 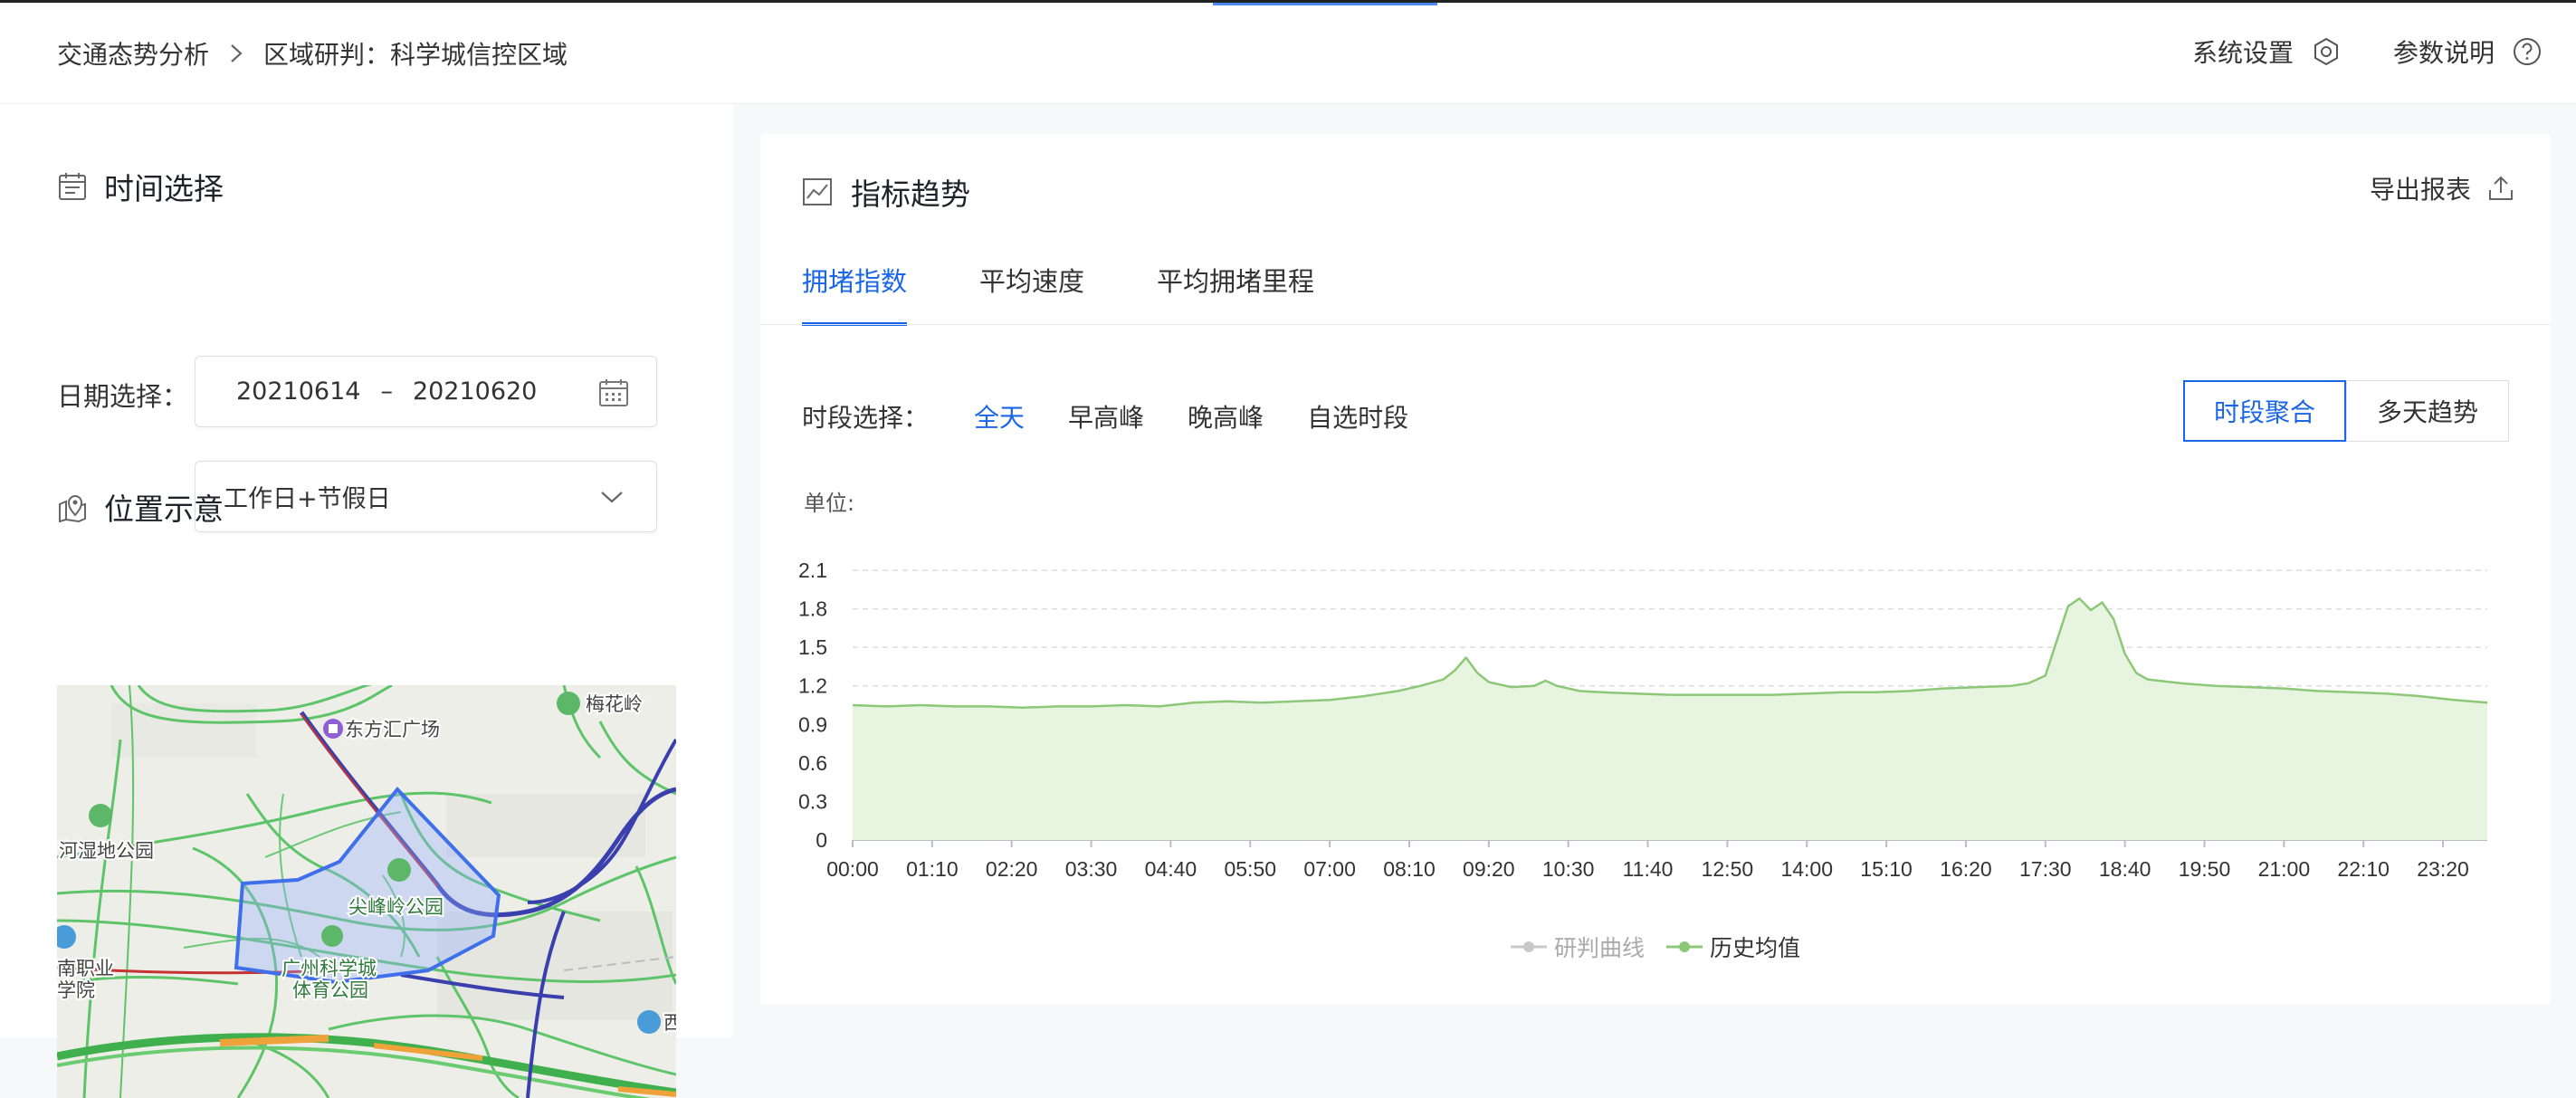 I want to click on map-label: 学院, so click(x=76, y=991).